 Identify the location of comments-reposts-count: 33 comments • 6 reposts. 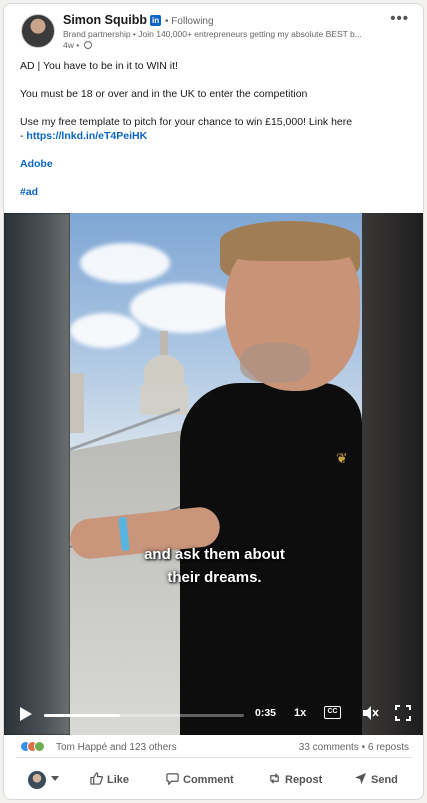
(354, 747).